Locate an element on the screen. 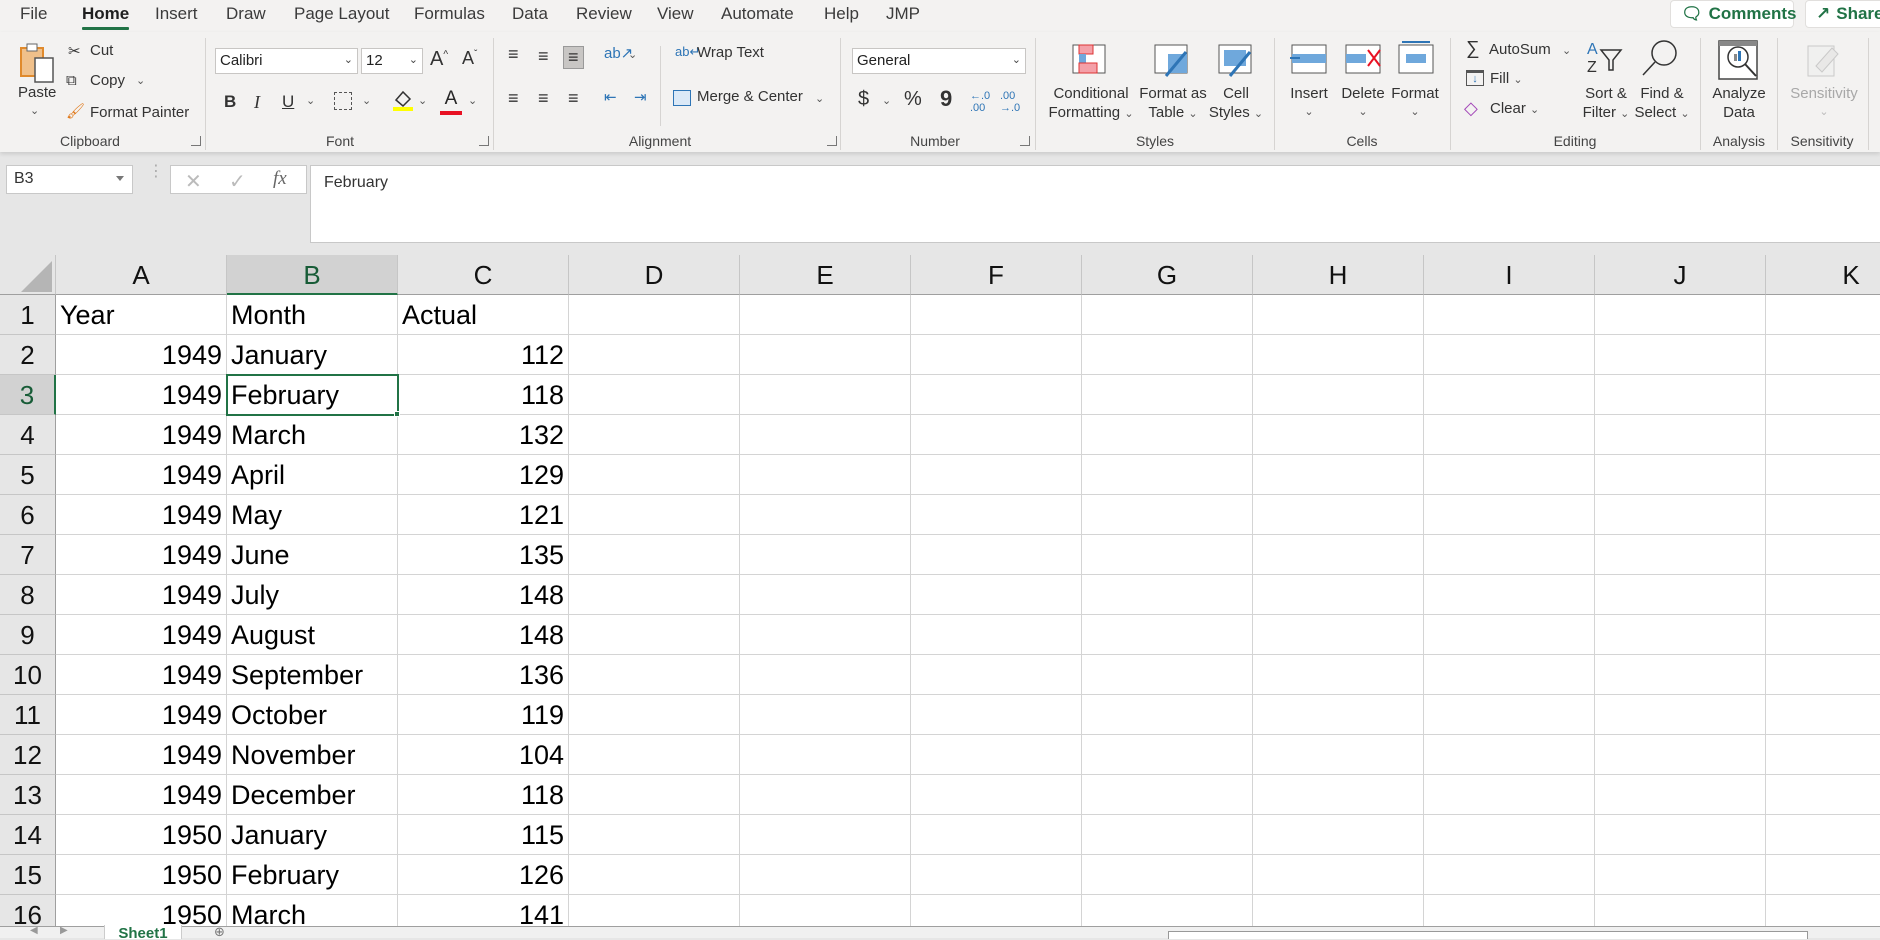 Image resolution: width=1880 pixels, height=940 pixels. cell-g1 is located at coordinates (1167, 315).